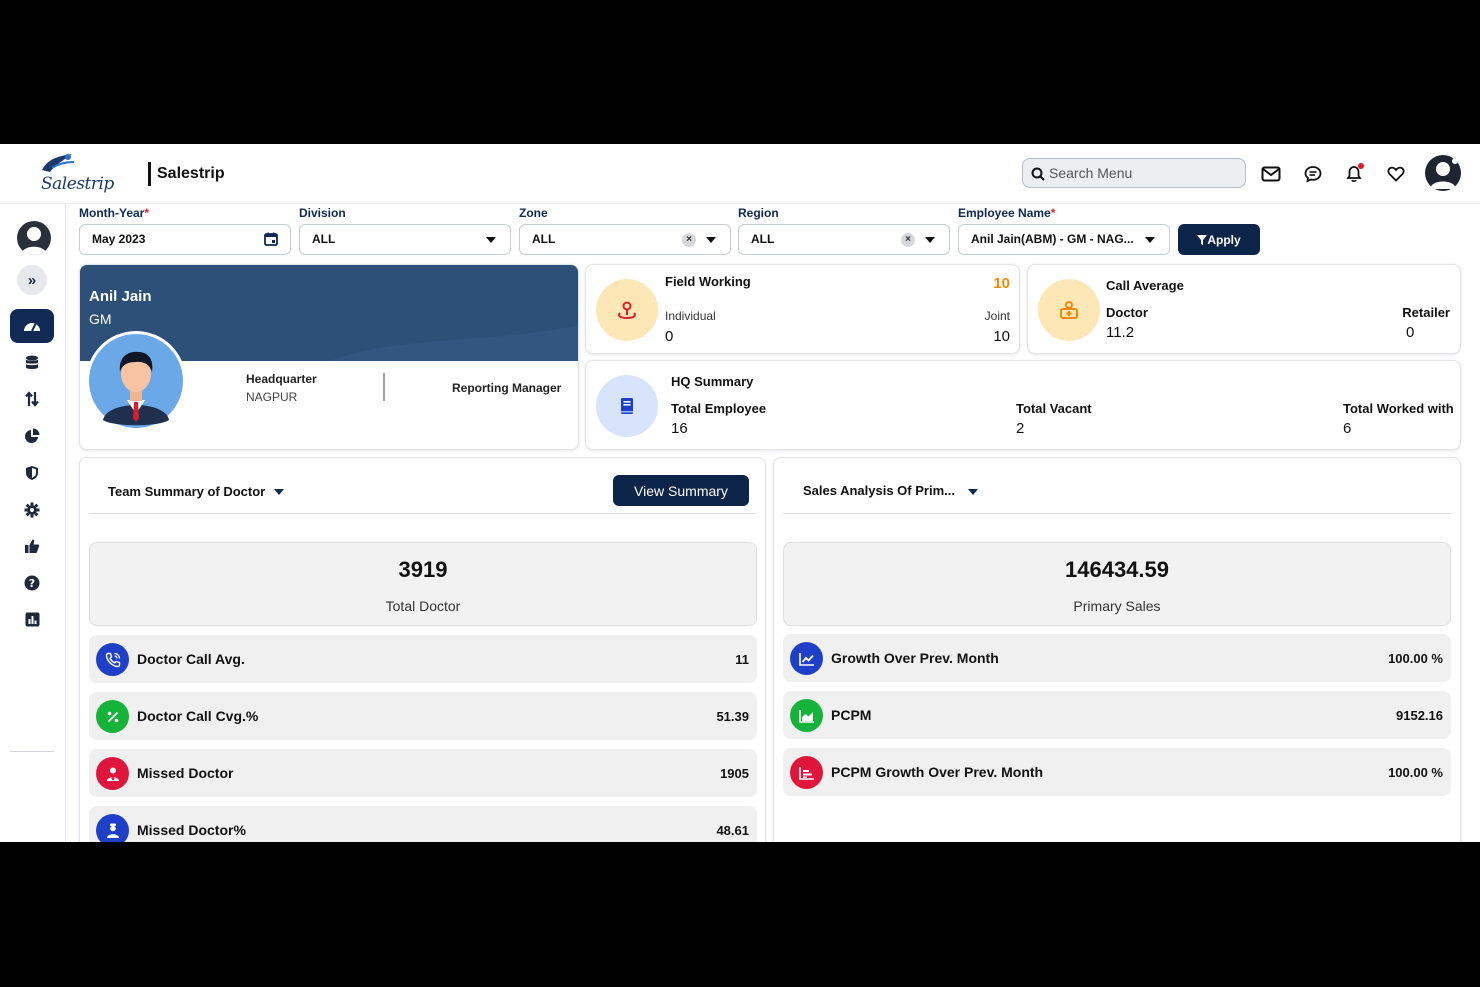  What do you see at coordinates (112, 716) in the screenshot?
I see `percent-icon` at bounding box center [112, 716].